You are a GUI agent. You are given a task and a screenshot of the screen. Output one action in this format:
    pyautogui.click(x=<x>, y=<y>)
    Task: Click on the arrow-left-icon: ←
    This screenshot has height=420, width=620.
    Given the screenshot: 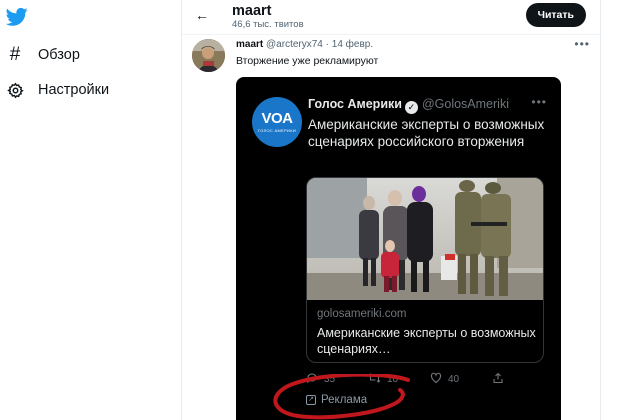 What is the action you would take?
    pyautogui.click(x=202, y=15)
    